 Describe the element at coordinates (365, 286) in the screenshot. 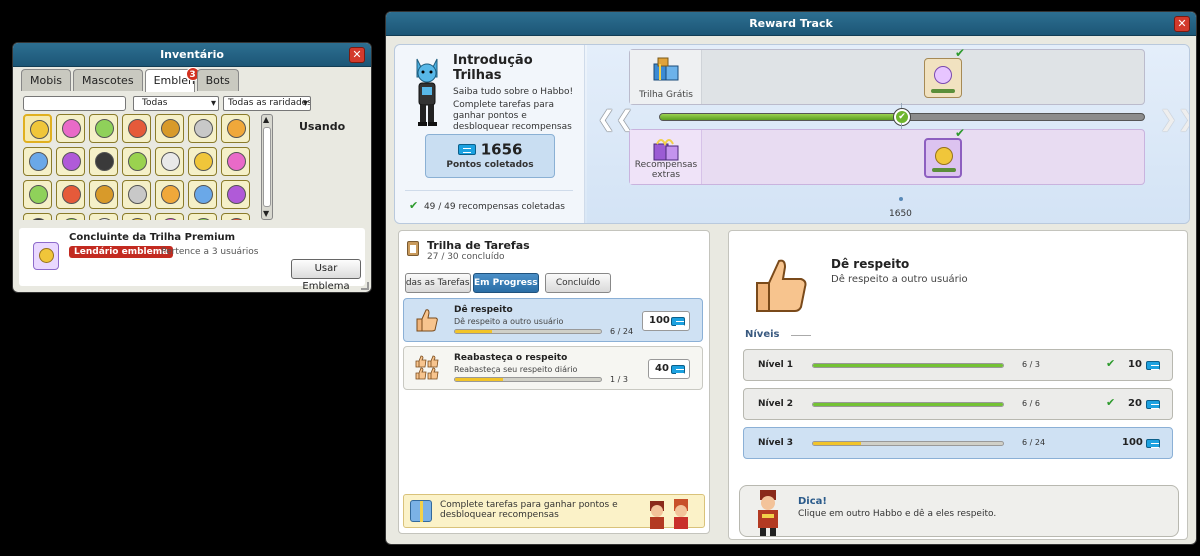

I see `resize-handle-icon` at that location.